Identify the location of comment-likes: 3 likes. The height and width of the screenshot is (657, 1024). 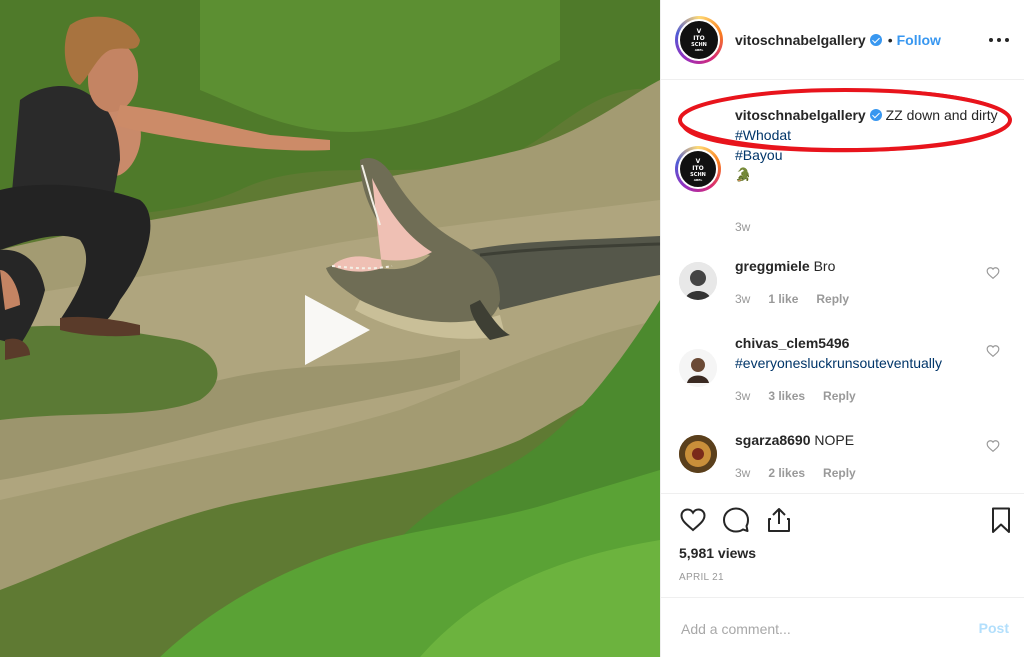
(786, 396).